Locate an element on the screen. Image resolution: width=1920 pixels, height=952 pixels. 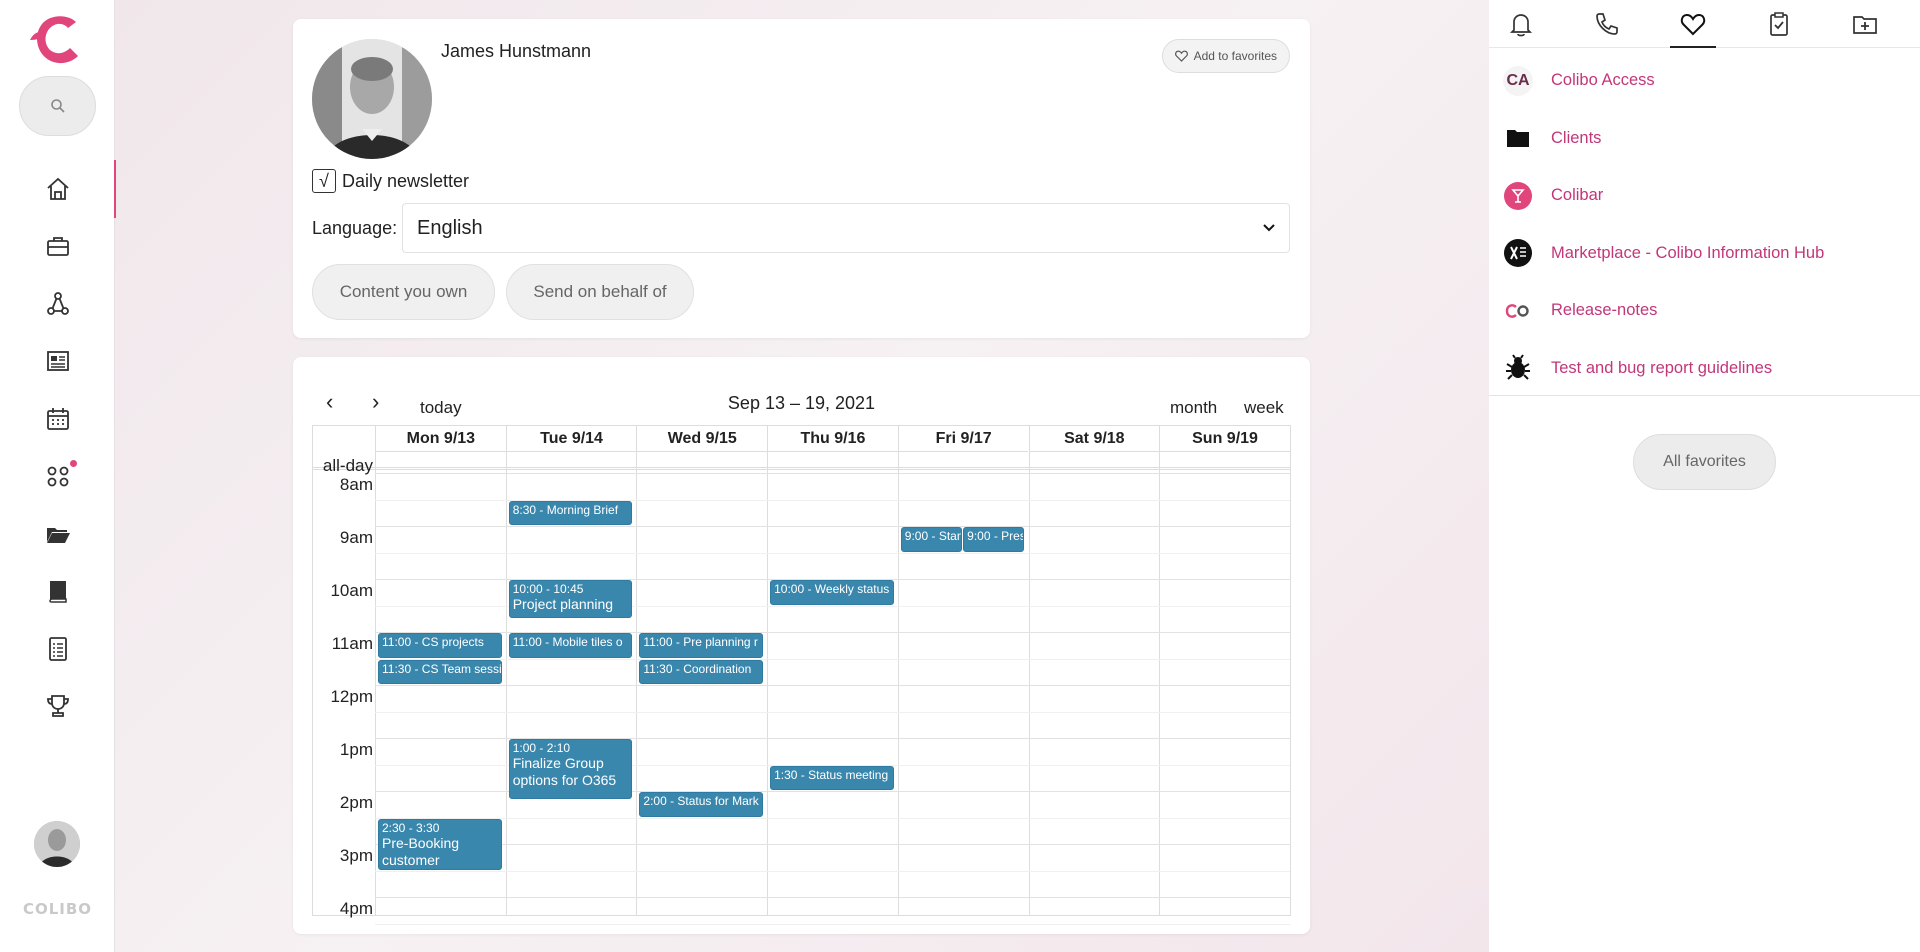
daily-newsletter-checkbox: √ is located at coordinates (324, 181).